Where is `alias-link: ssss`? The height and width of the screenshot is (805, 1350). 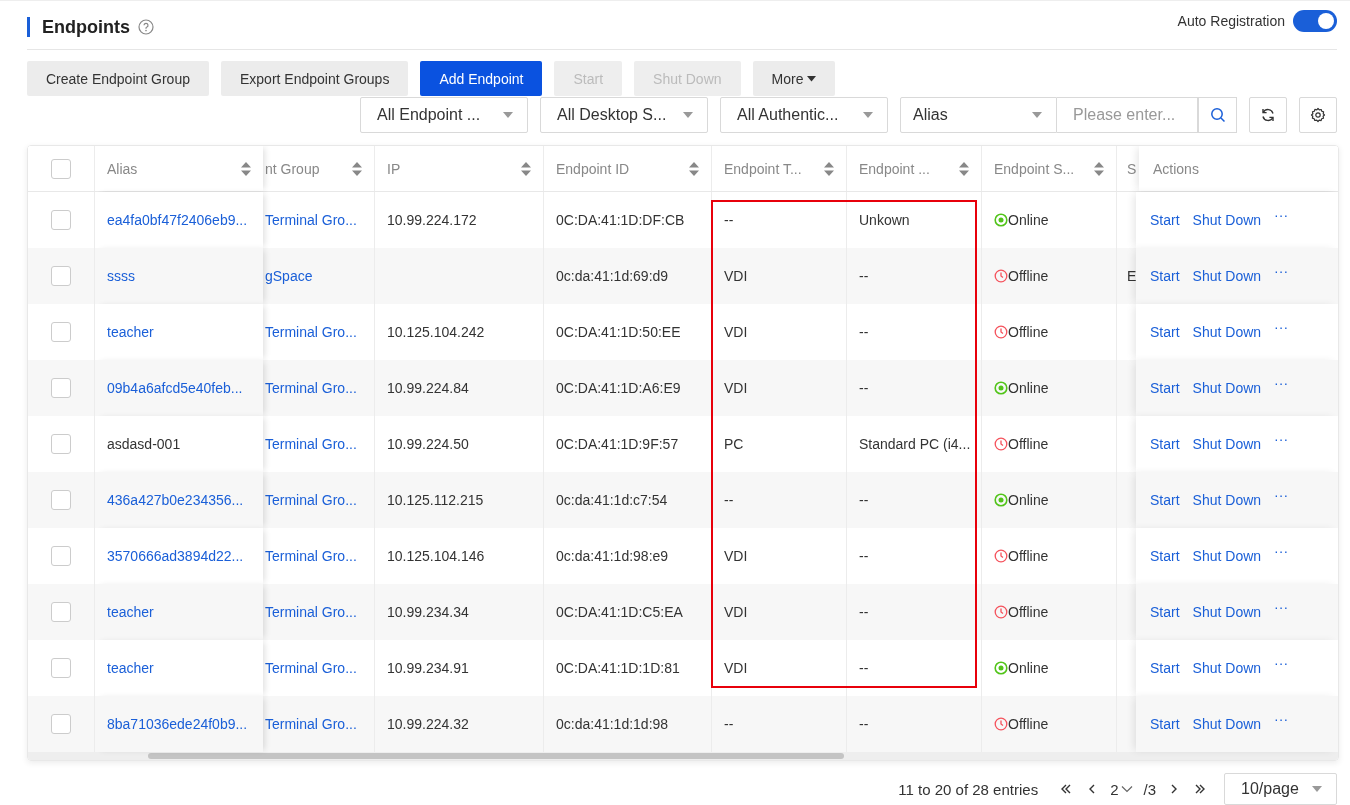 alias-link: ssss is located at coordinates (121, 276).